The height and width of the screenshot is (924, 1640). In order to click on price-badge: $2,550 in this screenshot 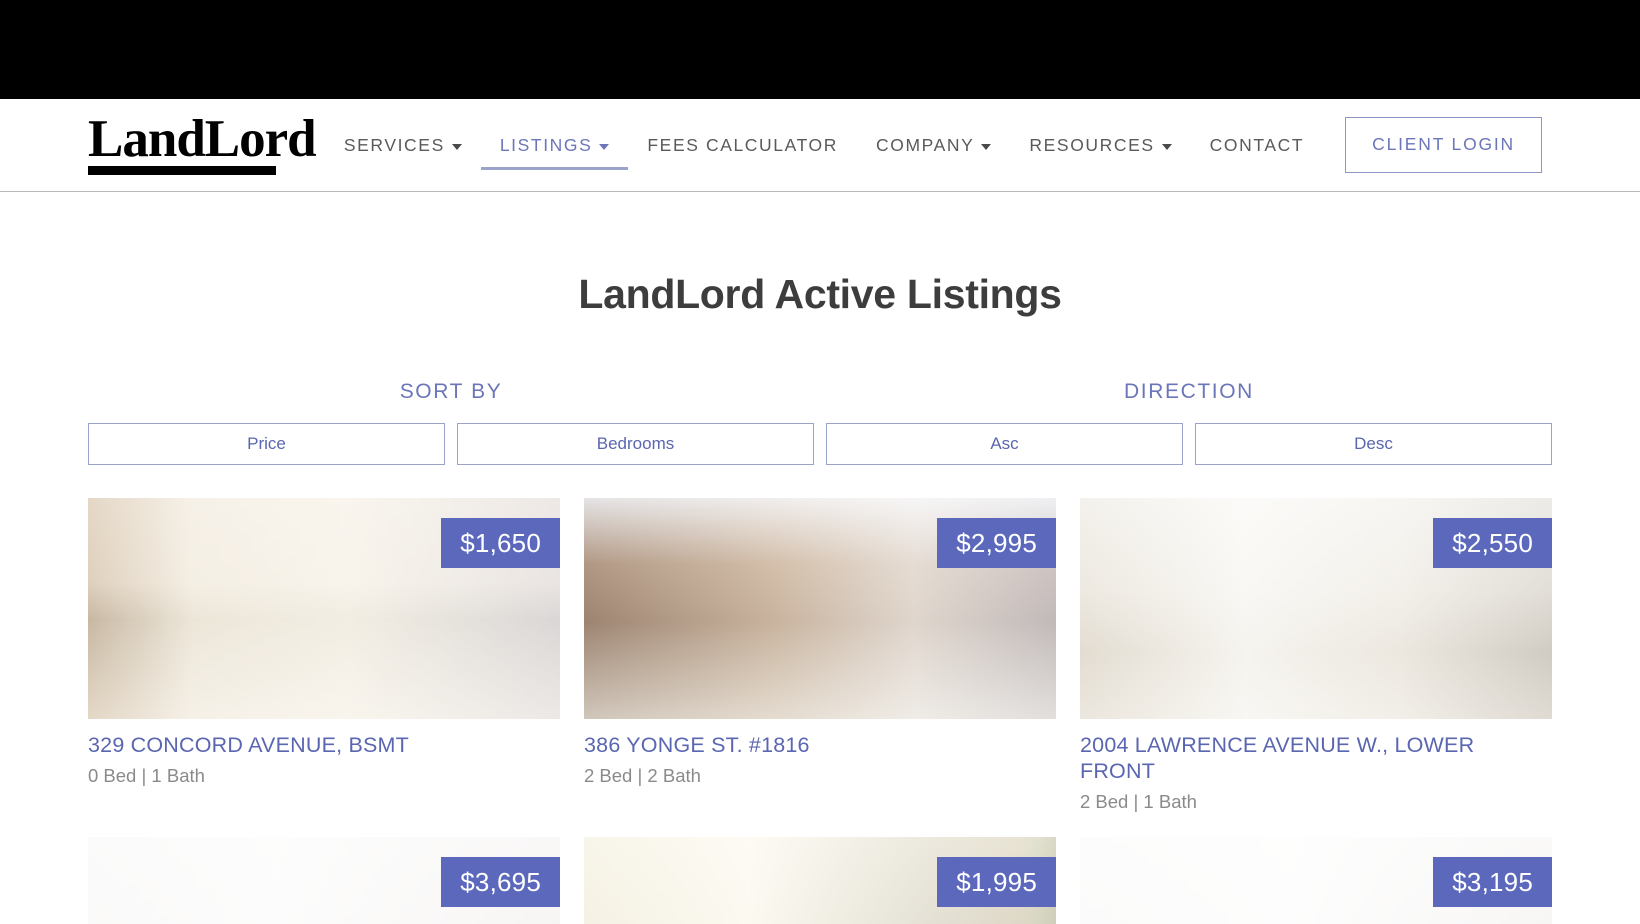, I will do `click(1492, 543)`.